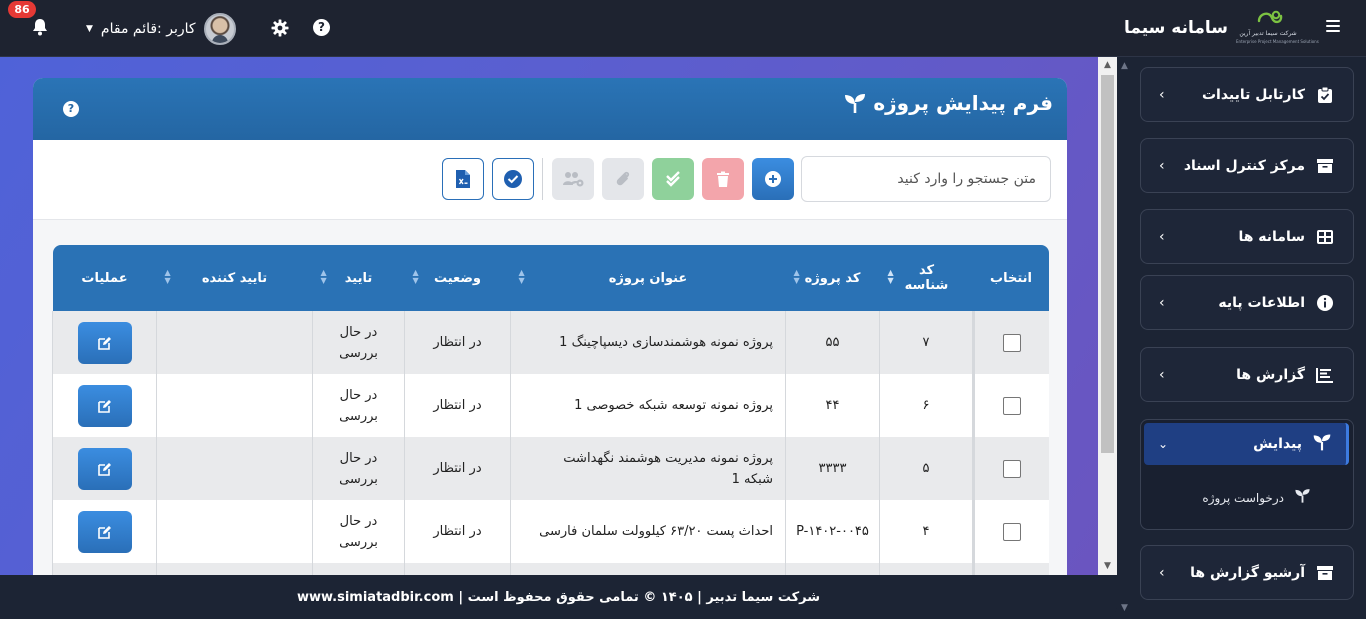  I want to click on users-settings-button, so click(573, 179).